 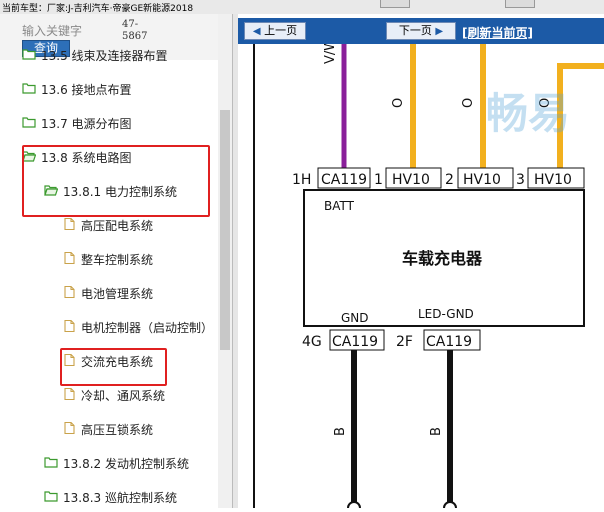 I want to click on top-connector-pins: 1H CA119 1 HV10 2 HV10 3 HV10, so click(x=438, y=178).